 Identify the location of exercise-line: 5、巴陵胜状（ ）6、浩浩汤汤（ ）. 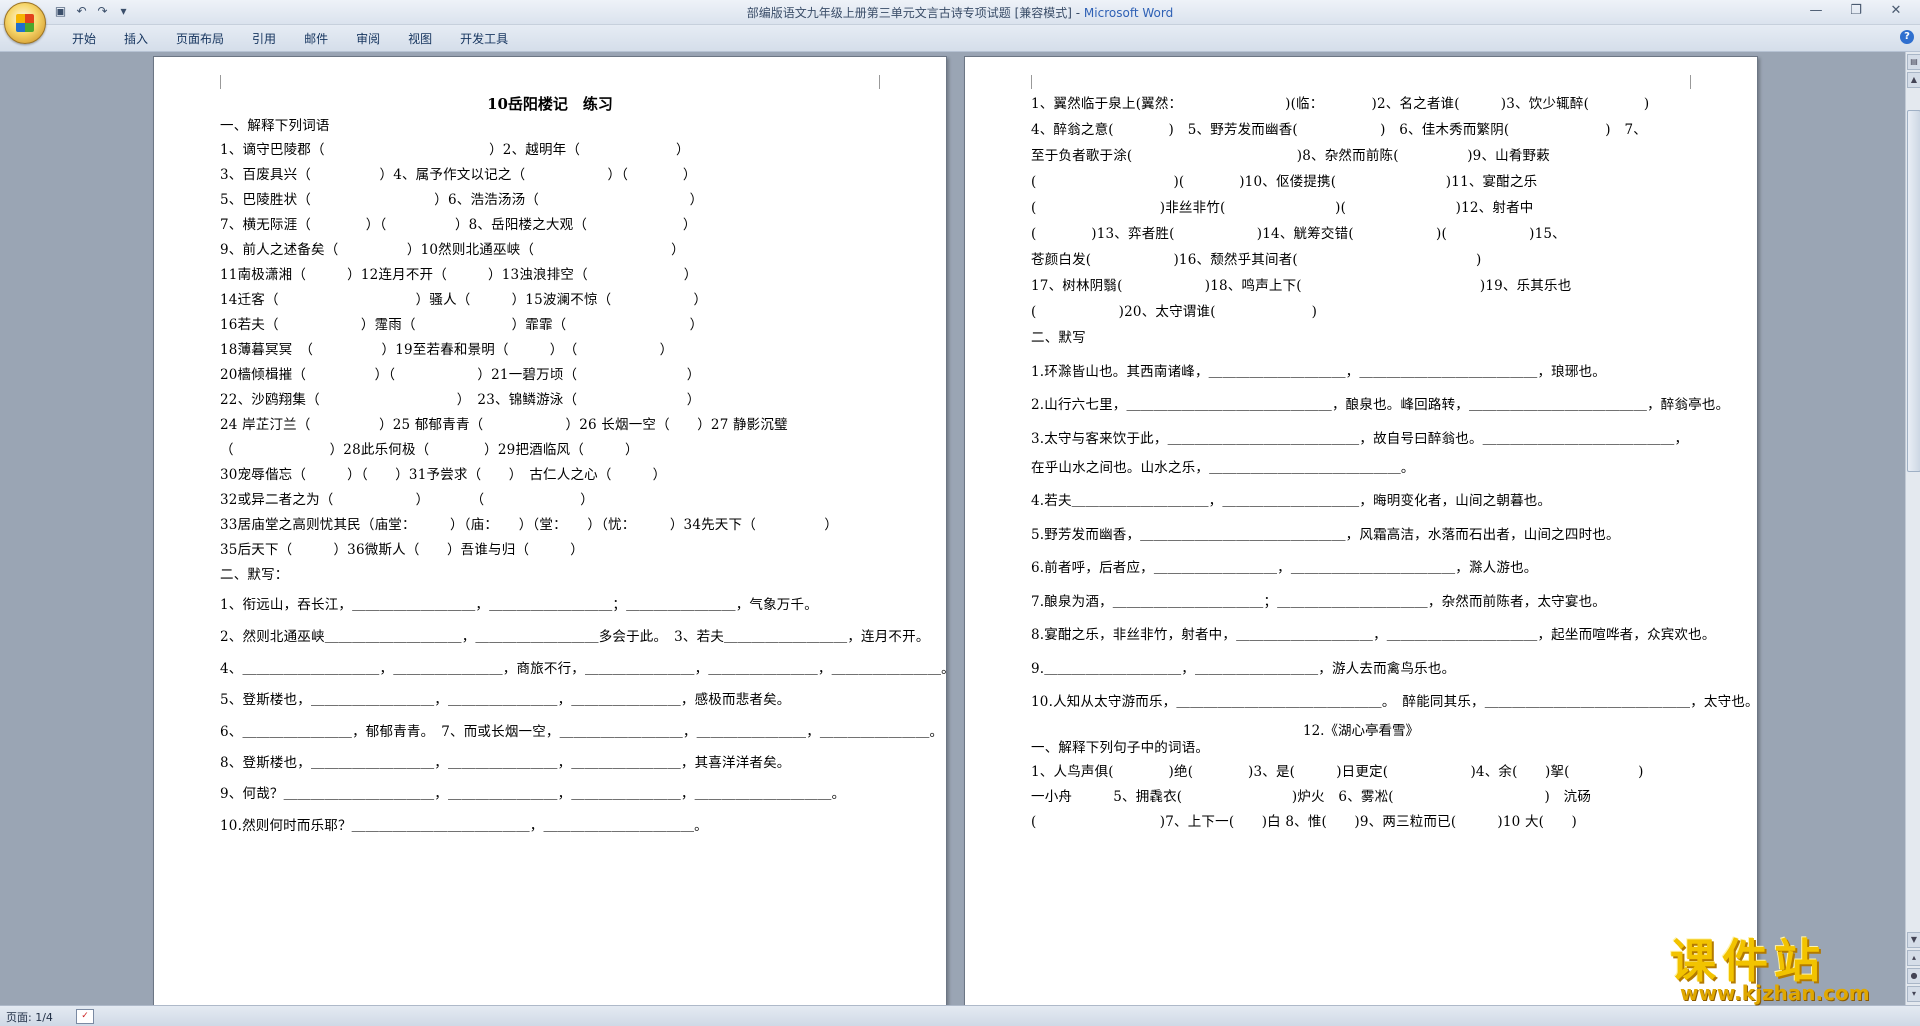
(462, 200).